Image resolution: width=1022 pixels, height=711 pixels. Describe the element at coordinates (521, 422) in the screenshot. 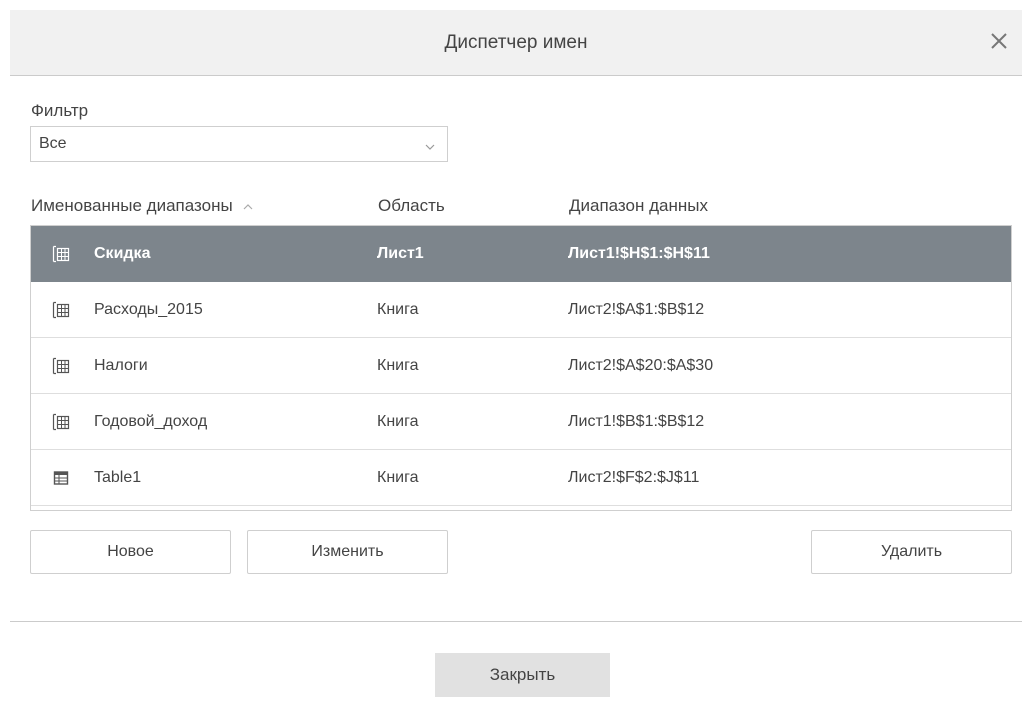

I see `list-item: Годовой_доход Книга Лист1!$B$1:$B$12` at that location.